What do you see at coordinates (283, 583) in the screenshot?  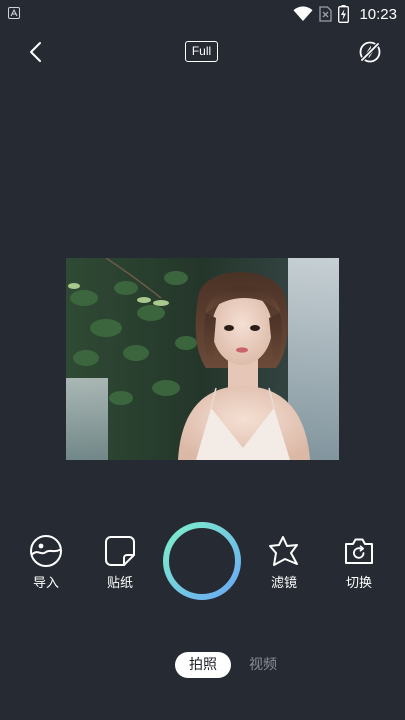 I see `filter-label: 滤镜` at bounding box center [283, 583].